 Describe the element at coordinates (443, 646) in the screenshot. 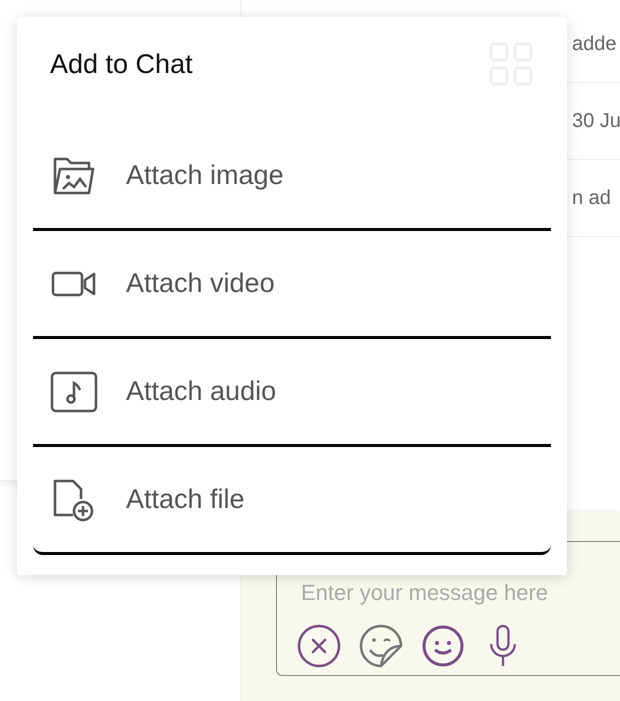

I see `smiley-icon` at that location.